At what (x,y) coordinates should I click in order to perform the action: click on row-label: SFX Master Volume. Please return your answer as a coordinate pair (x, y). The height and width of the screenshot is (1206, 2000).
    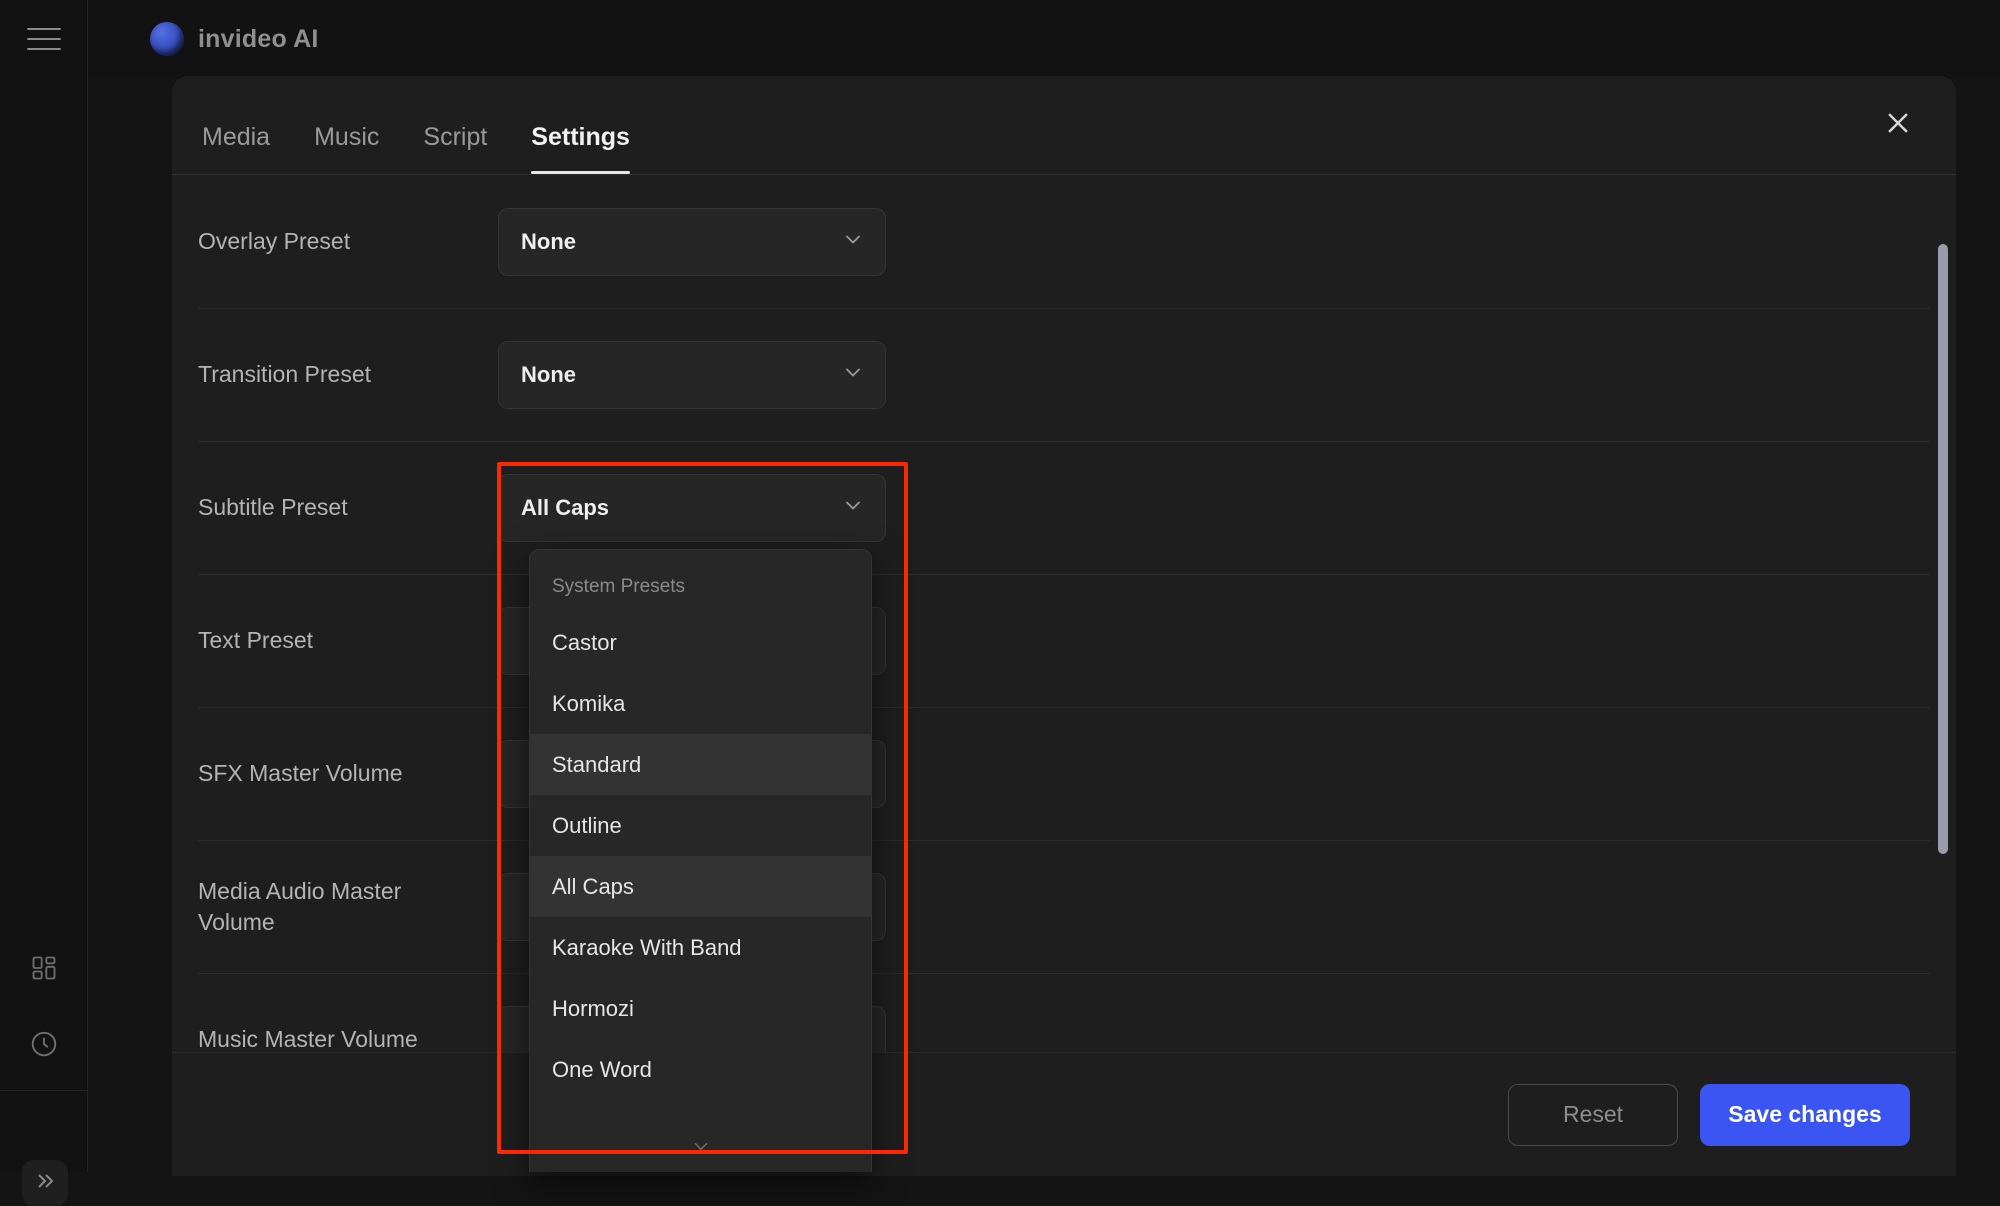
    Looking at the image, I should click on (300, 773).